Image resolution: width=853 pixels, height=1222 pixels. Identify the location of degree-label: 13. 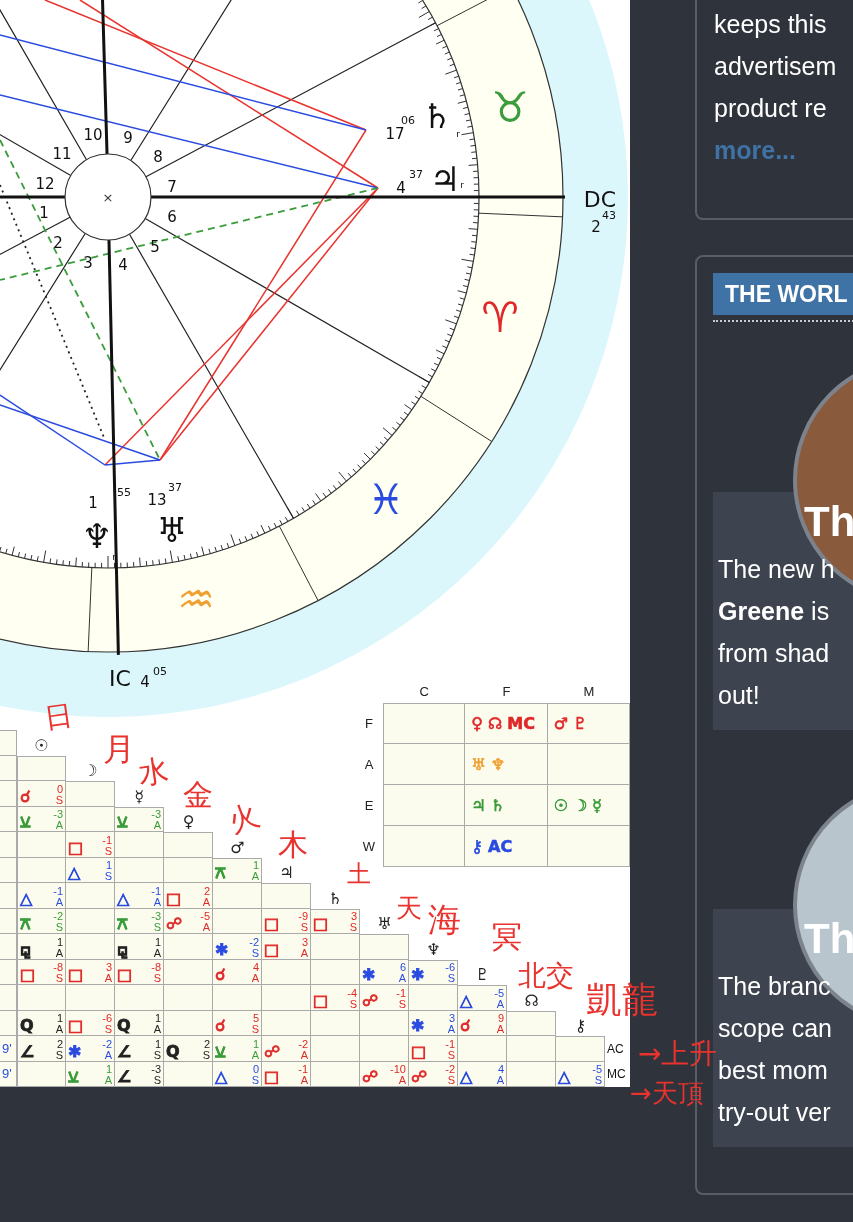
(157, 500).